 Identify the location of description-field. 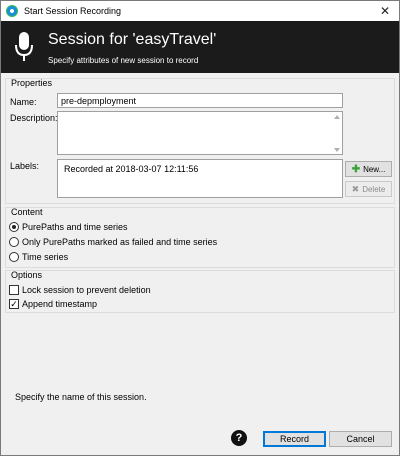
(200, 133).